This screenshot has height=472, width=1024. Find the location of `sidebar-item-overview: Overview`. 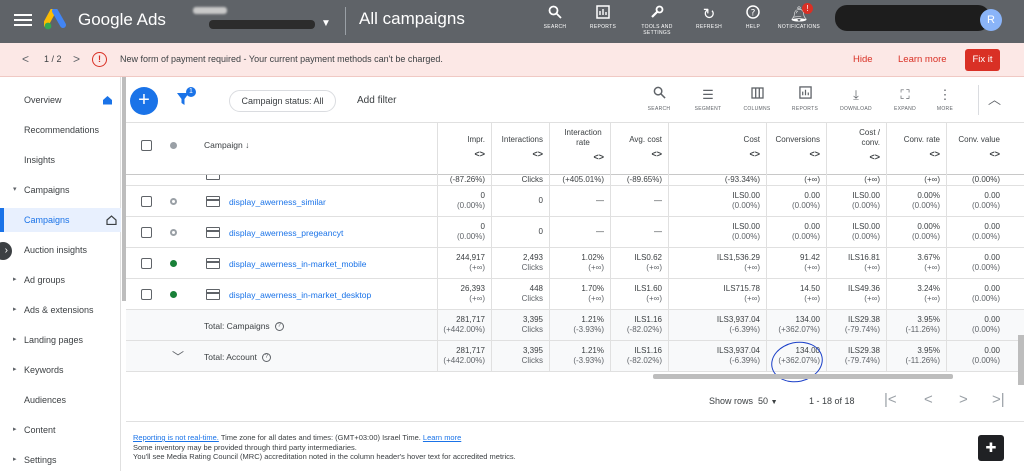

sidebar-item-overview: Overview is located at coordinates (60, 100).